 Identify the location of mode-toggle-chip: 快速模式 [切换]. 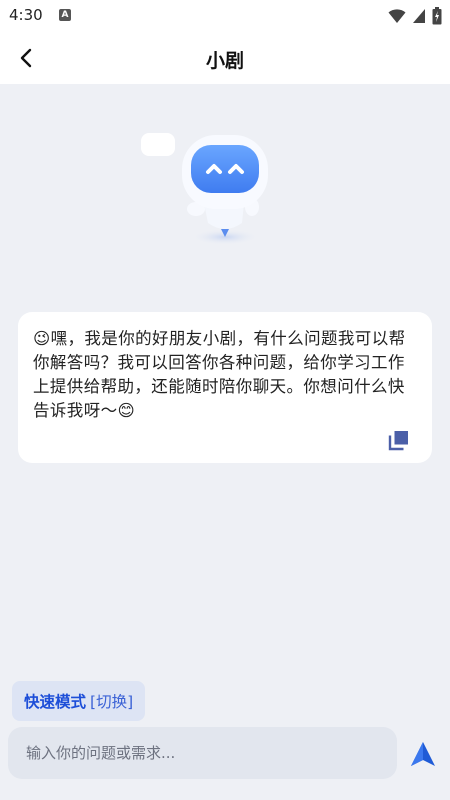
(79, 701).